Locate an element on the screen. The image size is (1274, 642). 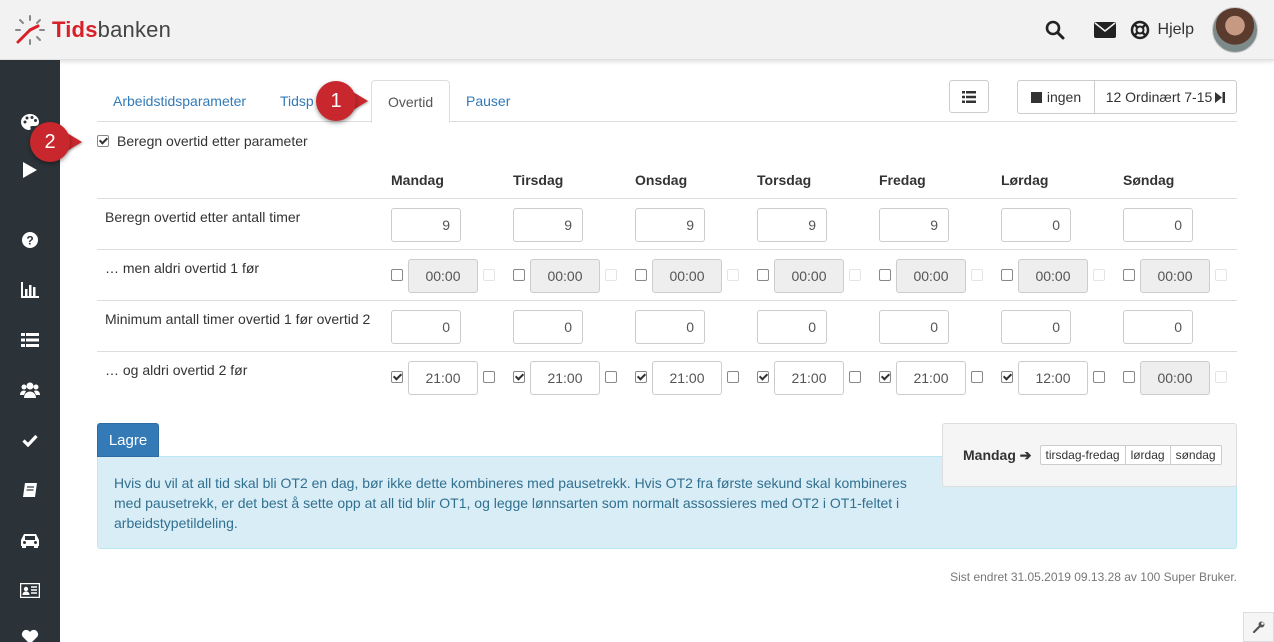
ot2-time-torsdag: 21:00 is located at coordinates (809, 378).